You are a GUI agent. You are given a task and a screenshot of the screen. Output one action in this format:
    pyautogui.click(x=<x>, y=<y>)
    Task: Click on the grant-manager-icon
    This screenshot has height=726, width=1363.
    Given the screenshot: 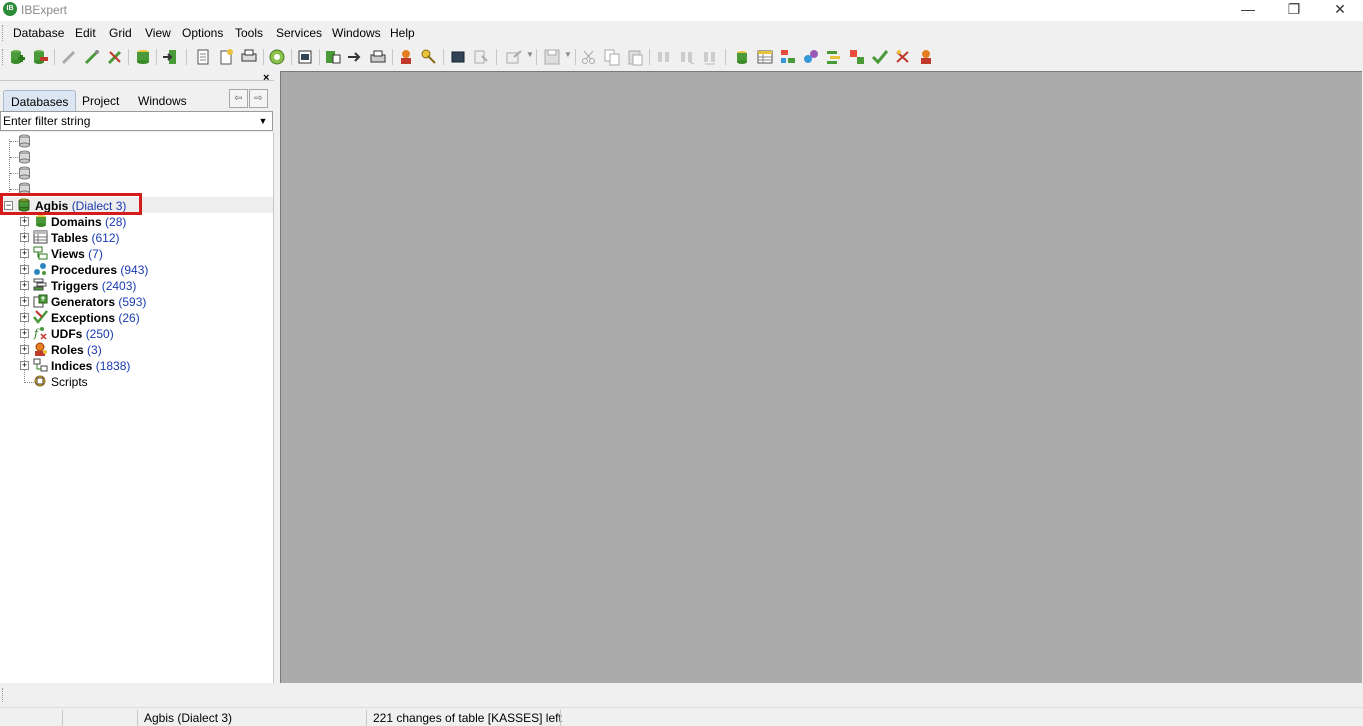 What is the action you would take?
    pyautogui.click(x=429, y=57)
    